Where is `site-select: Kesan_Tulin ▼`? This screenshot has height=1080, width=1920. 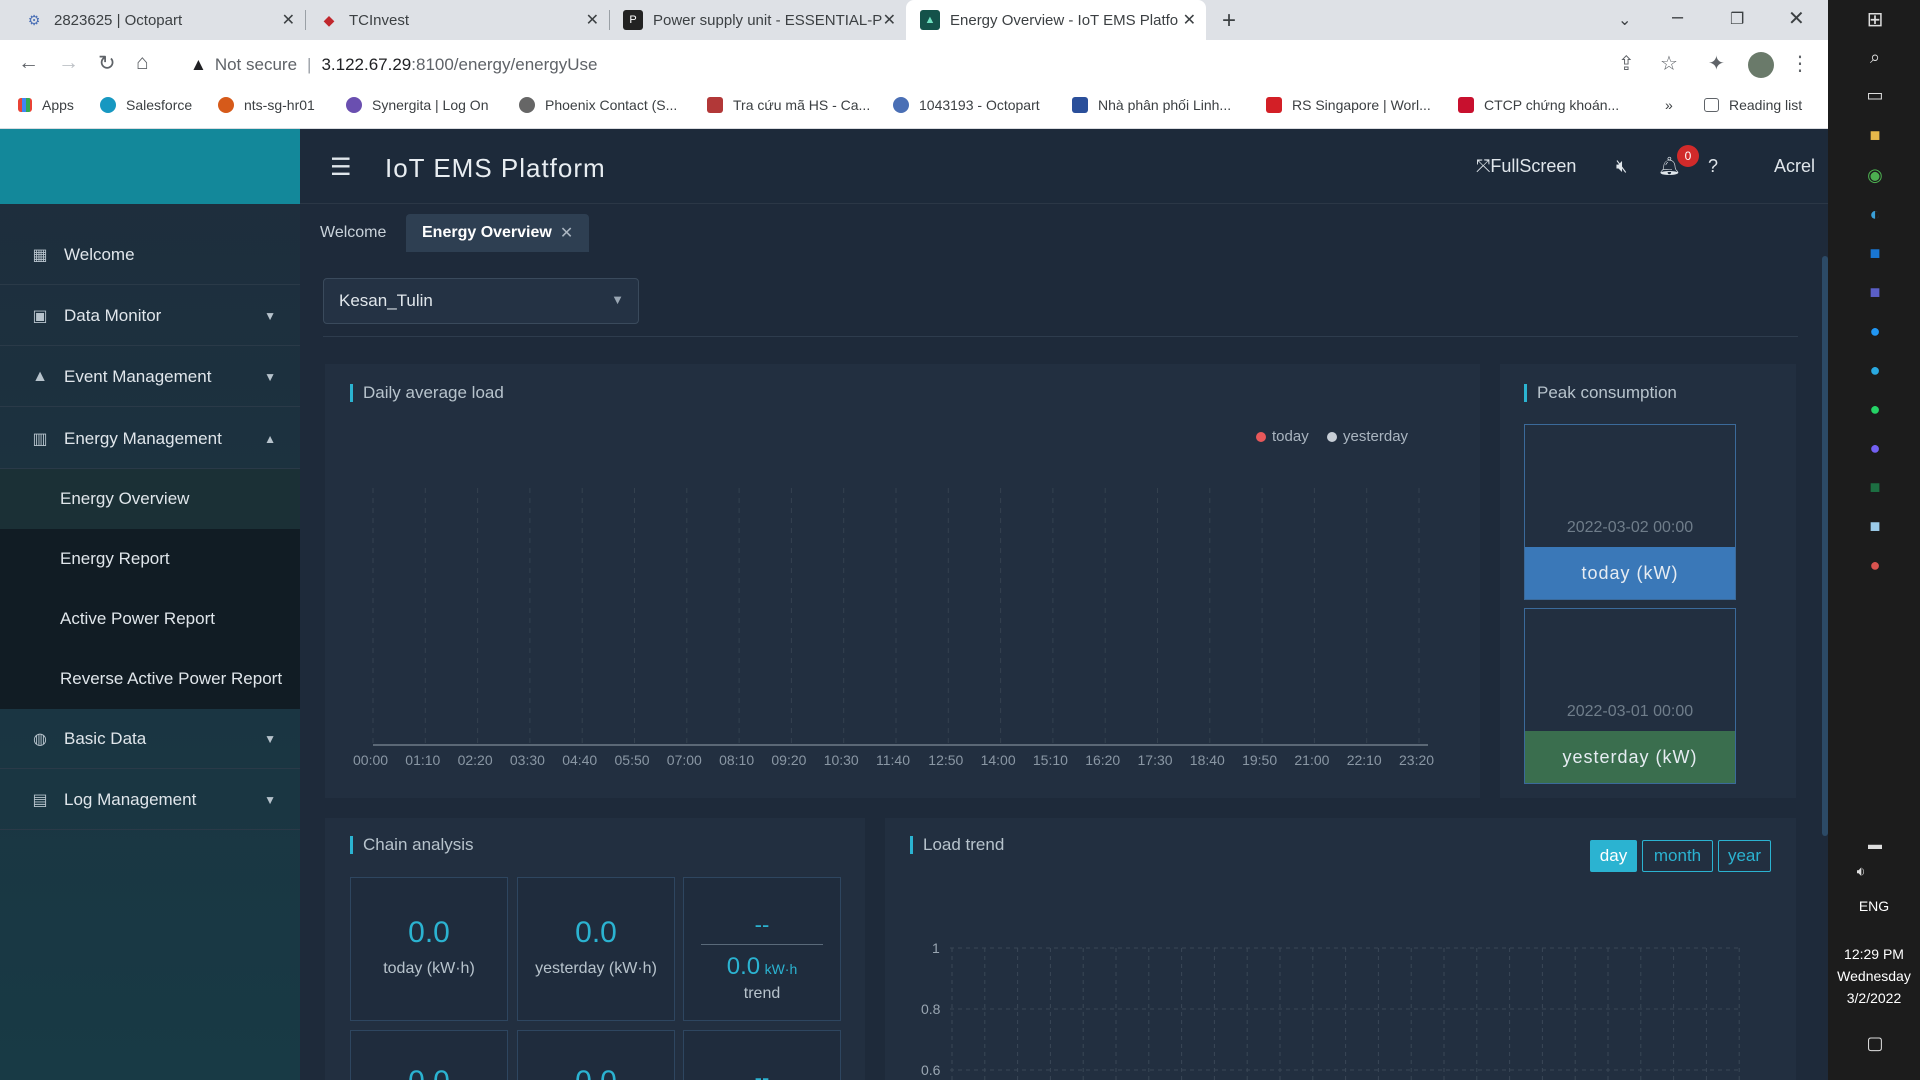
site-select: Kesan_Tulin ▼ is located at coordinates (481, 301).